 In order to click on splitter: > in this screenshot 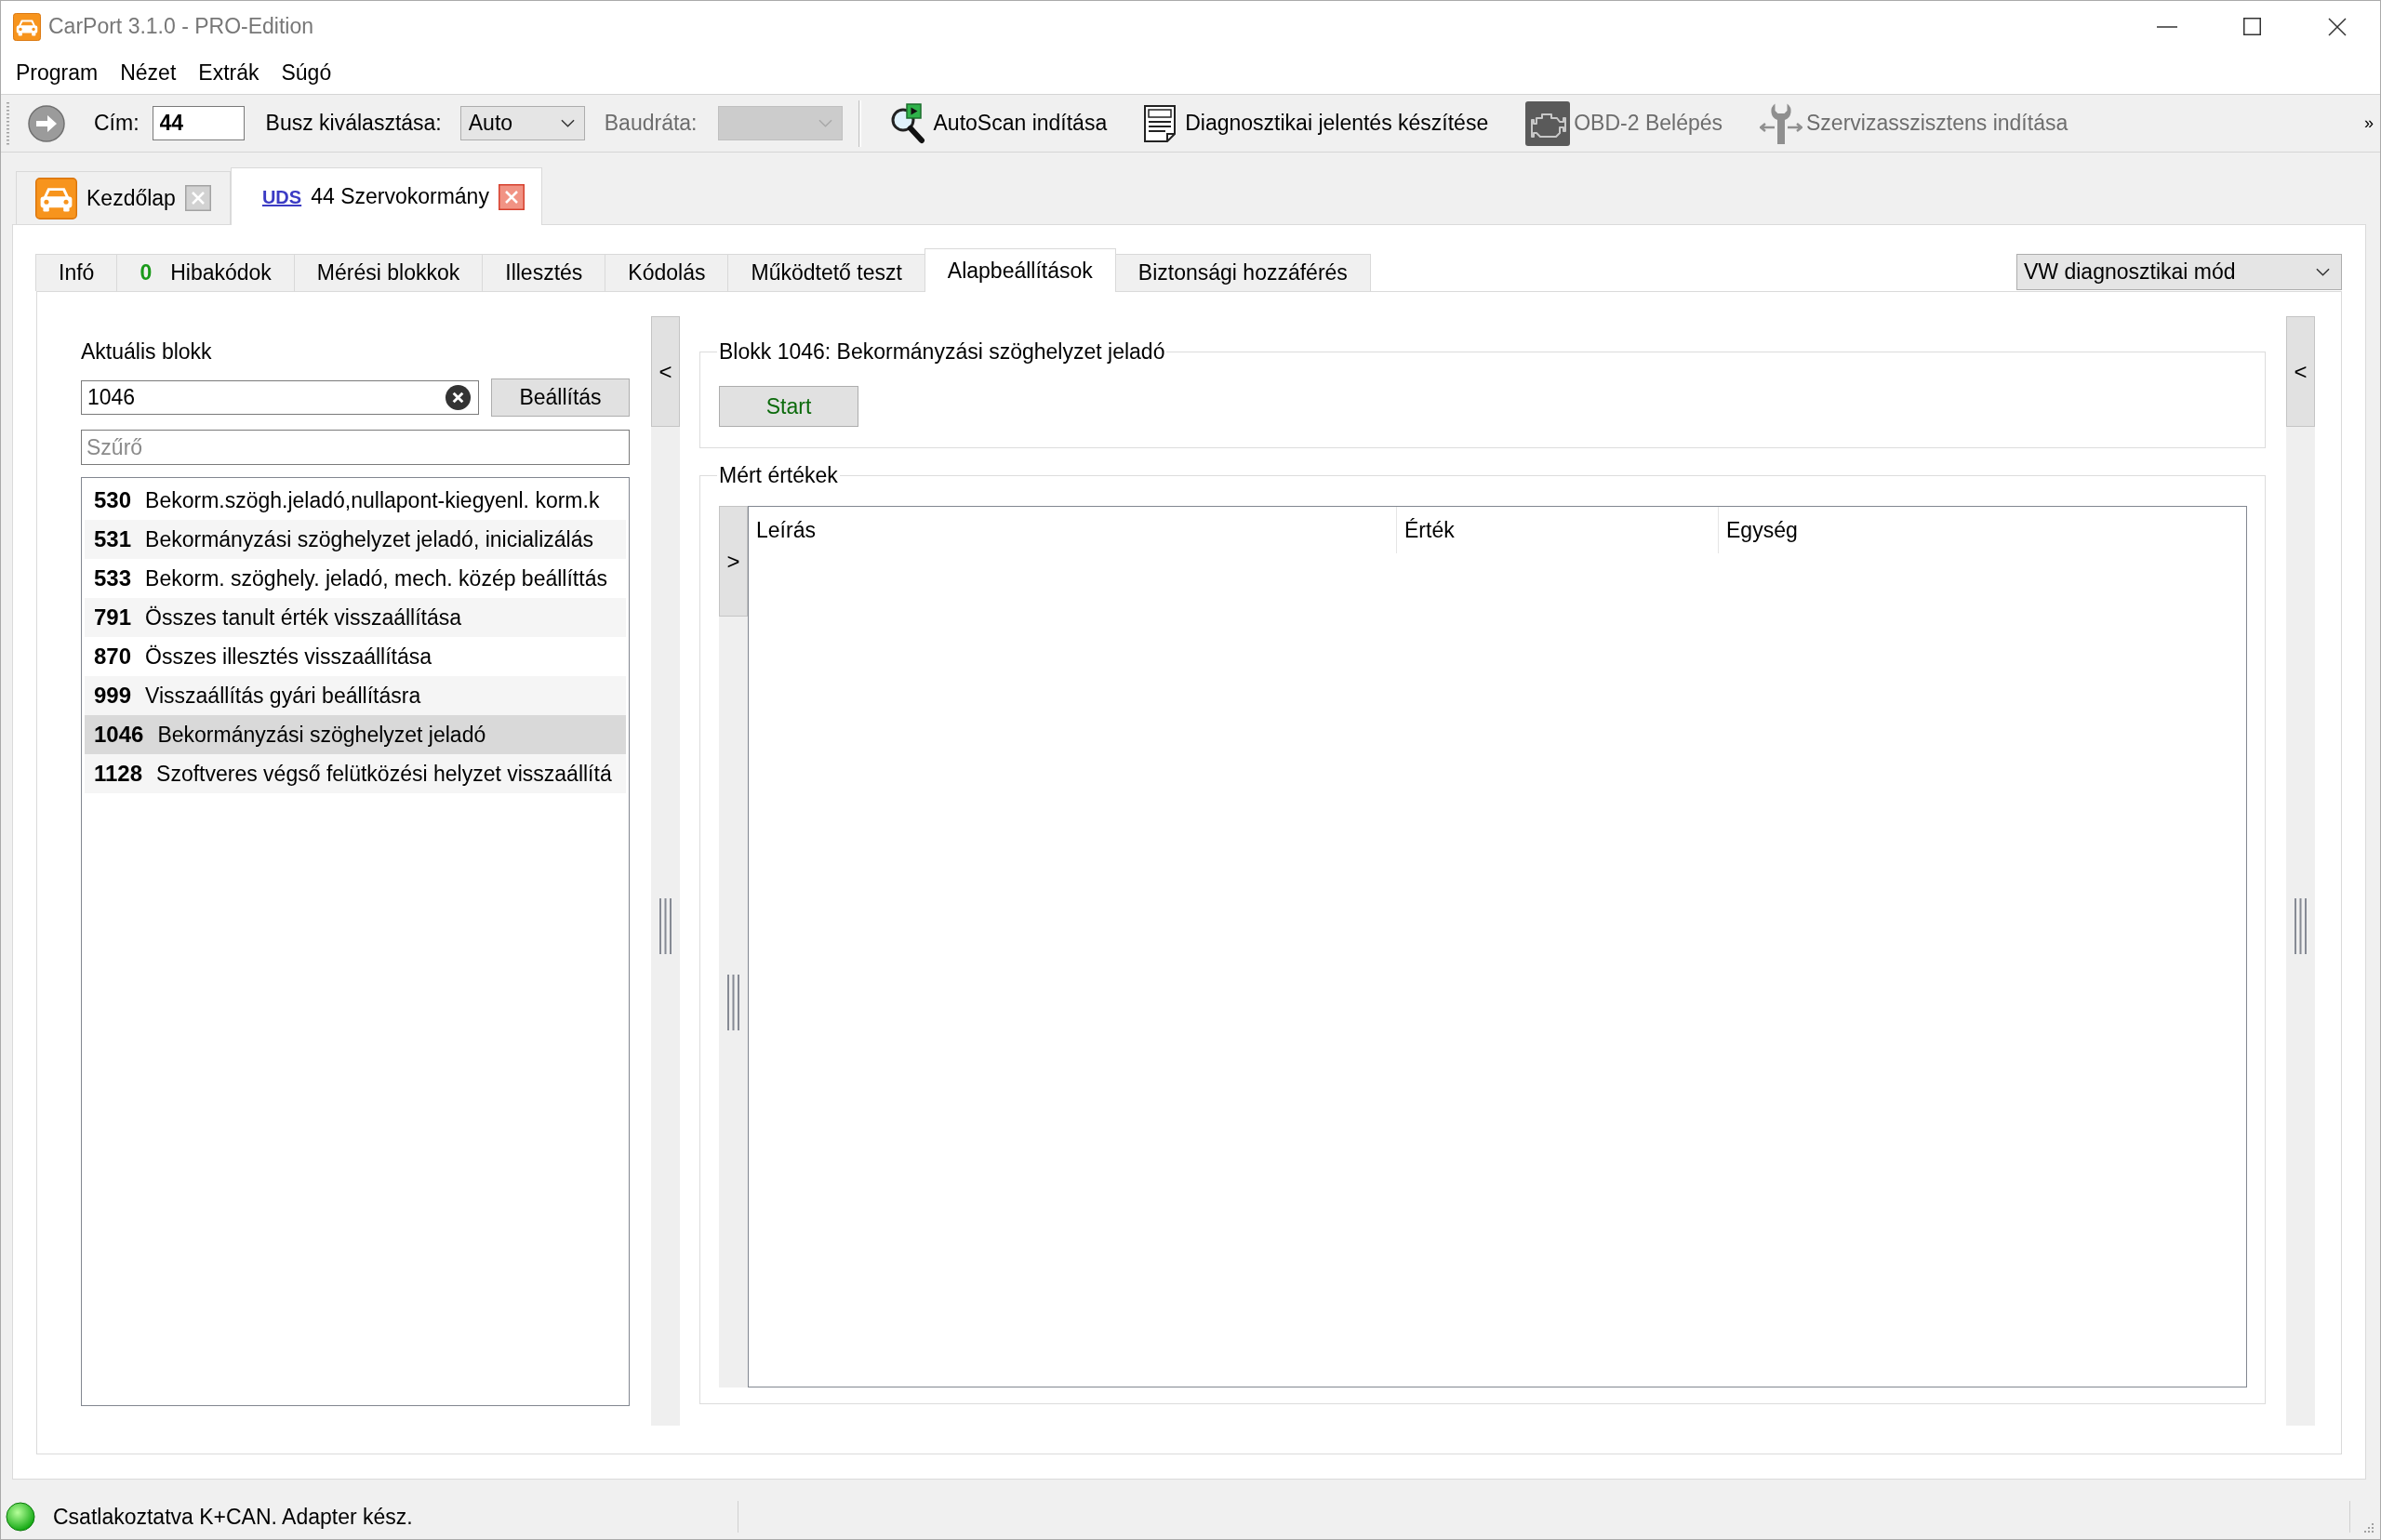, I will do `click(733, 946)`.